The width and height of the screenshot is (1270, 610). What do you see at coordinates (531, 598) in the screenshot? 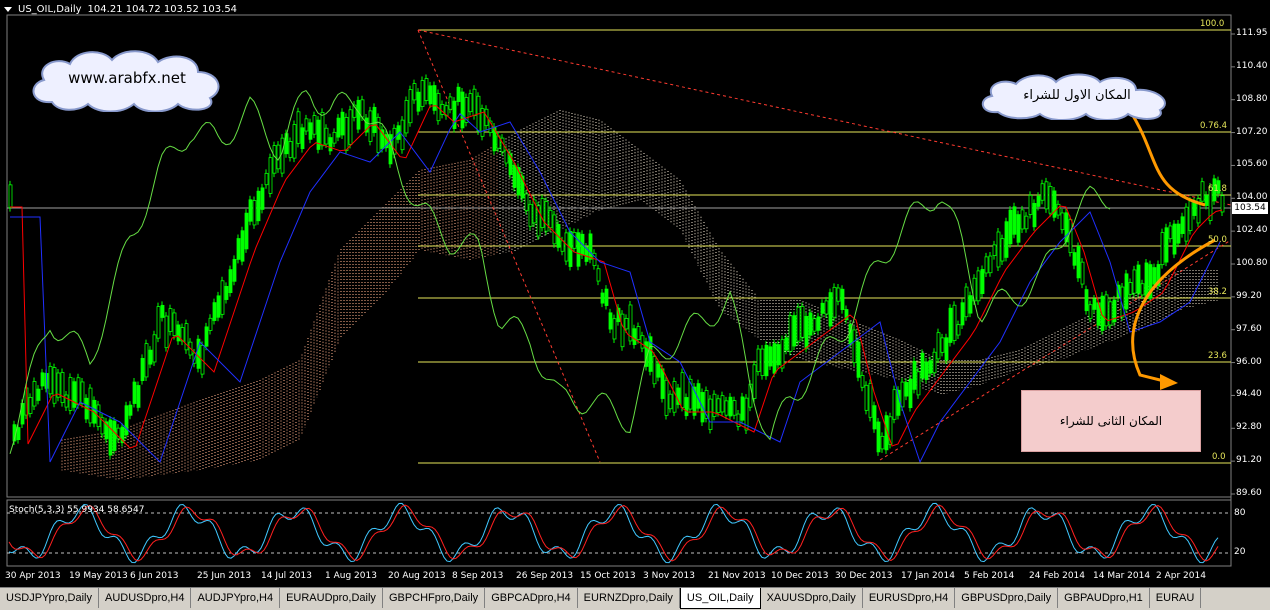
I see `tab-gbpcadpro-h4: GBPCADpro,H4` at bounding box center [531, 598].